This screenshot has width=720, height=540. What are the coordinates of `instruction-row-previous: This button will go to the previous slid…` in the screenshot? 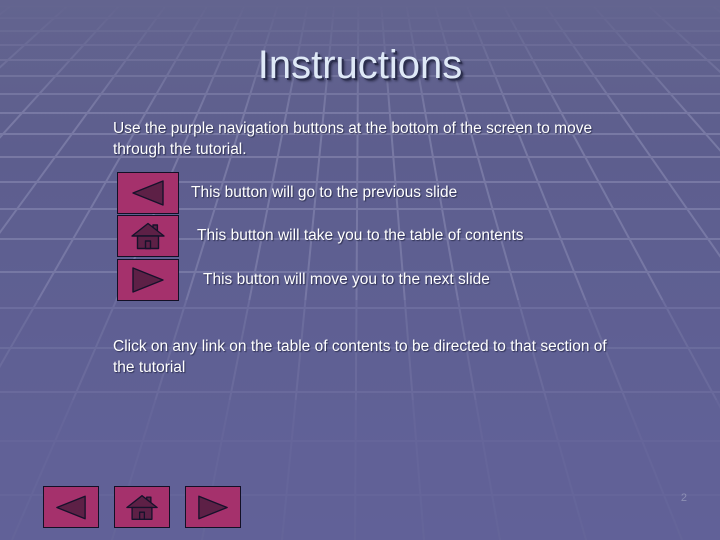 It's located at (287, 193).